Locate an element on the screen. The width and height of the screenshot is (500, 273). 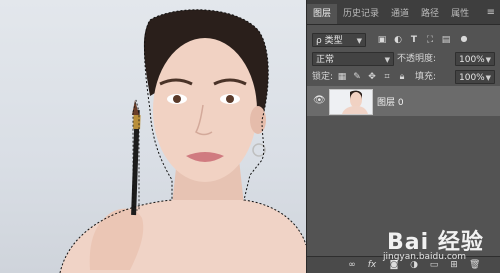
lock-row: 锁定: ▦ ✎ ✥ ⌗ 🔒︎ 填充: 100% ▼ is located at coordinates (403, 77).